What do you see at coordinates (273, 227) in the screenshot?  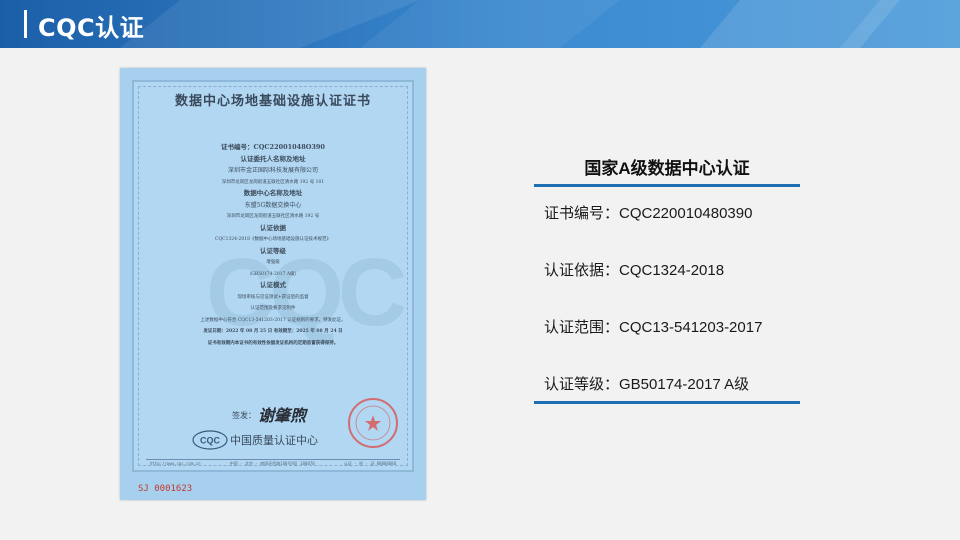 I see `cert-basis-heading: 认证依据` at bounding box center [273, 227].